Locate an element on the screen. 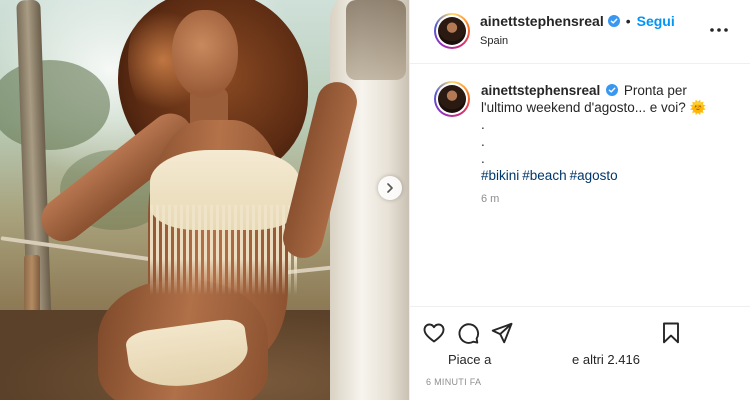 This screenshot has height=400, width=750. hashtag-link: #bikini is located at coordinates (500, 175).